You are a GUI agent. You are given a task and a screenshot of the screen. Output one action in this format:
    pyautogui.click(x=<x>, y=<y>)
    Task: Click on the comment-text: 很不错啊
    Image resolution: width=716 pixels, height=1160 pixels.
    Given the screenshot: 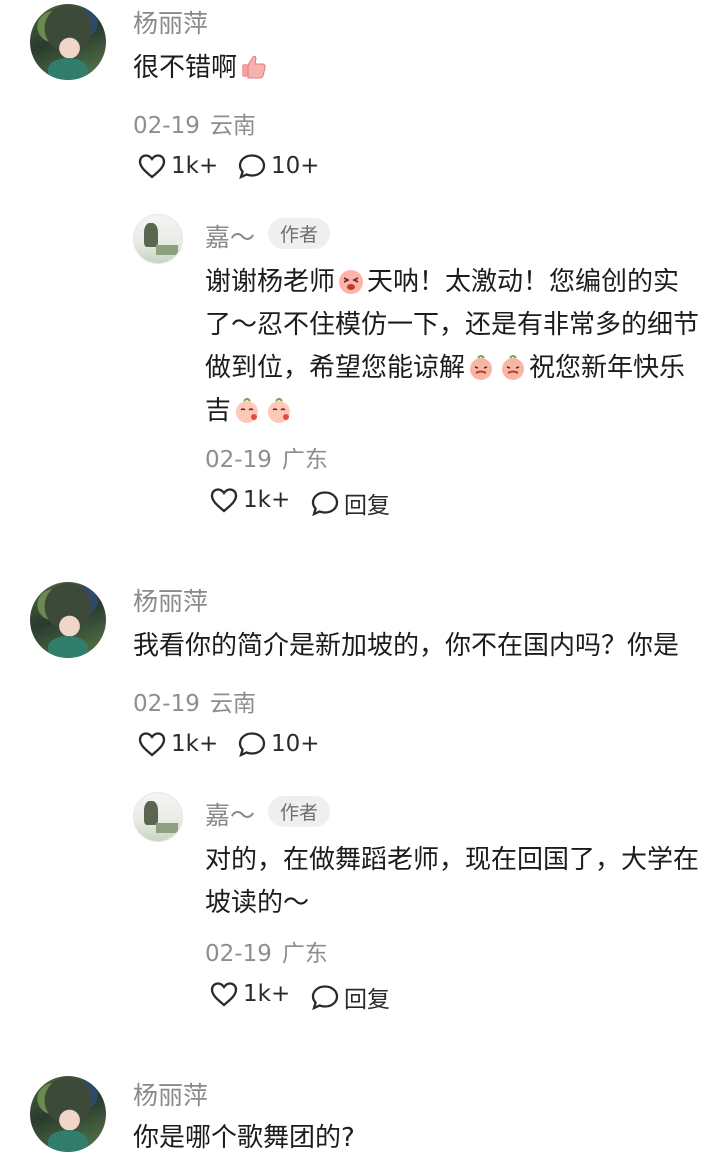 What is the action you would take?
    pyautogui.click(x=201, y=68)
    